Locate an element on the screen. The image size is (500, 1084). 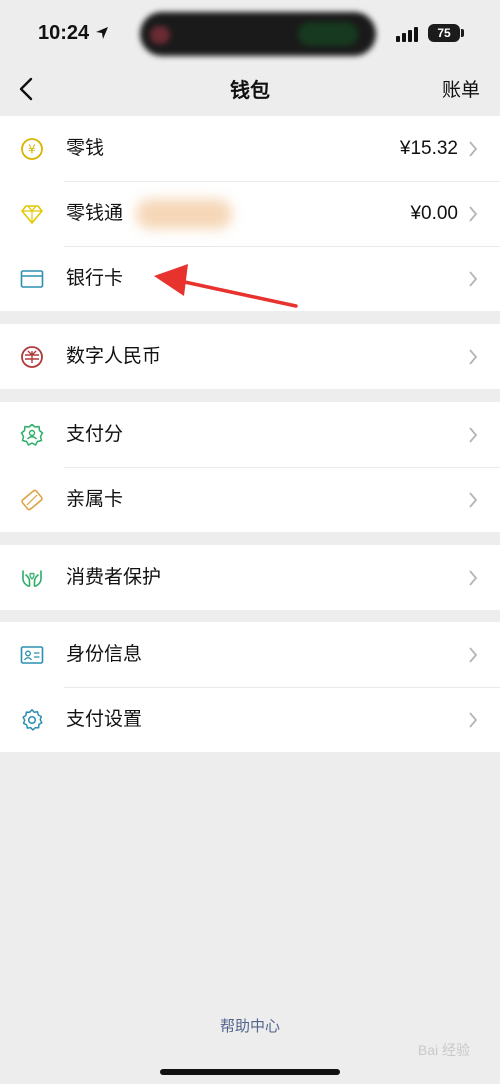
help-center-link: 帮助中心 is located at coordinates (250, 1025).